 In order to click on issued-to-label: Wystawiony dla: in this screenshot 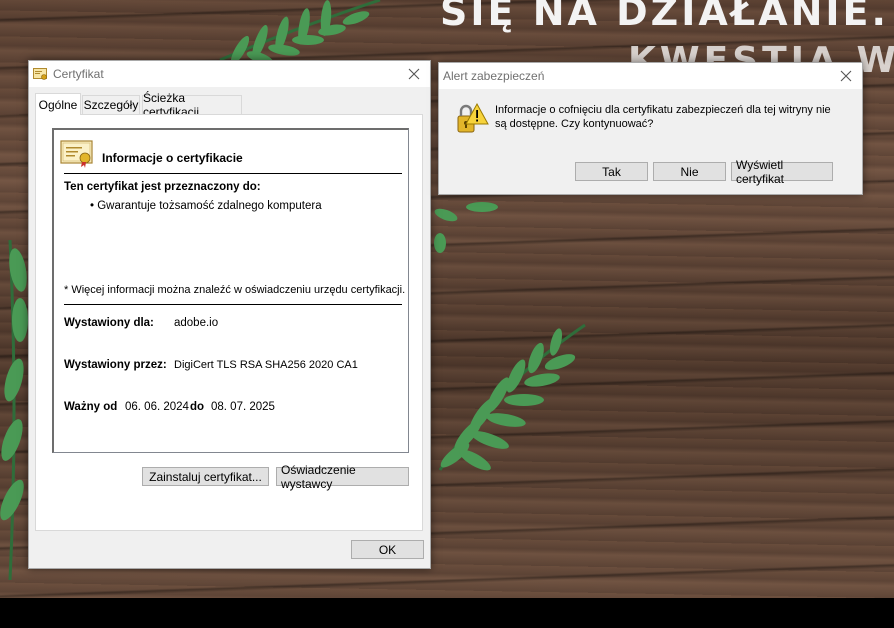, I will do `click(109, 323)`.